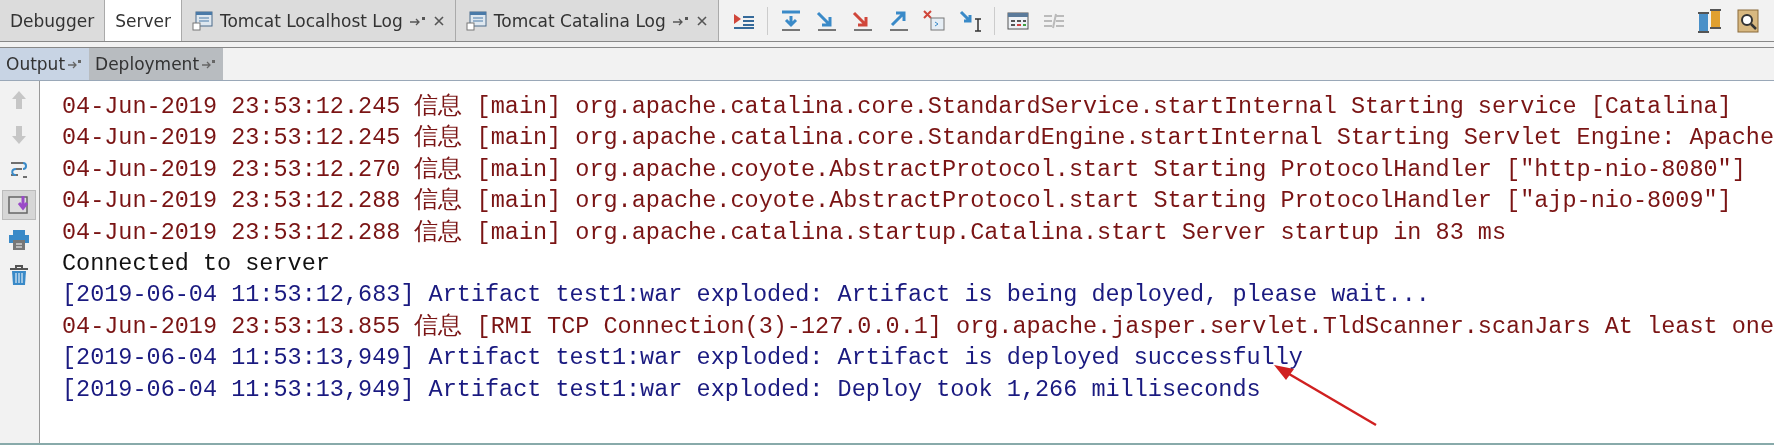  Describe the element at coordinates (682, 358) in the screenshot. I see `log-line: [2019-06-04 11:53:13,949] Artifact test1:war exploded: Artifact is deployed successfully` at that location.